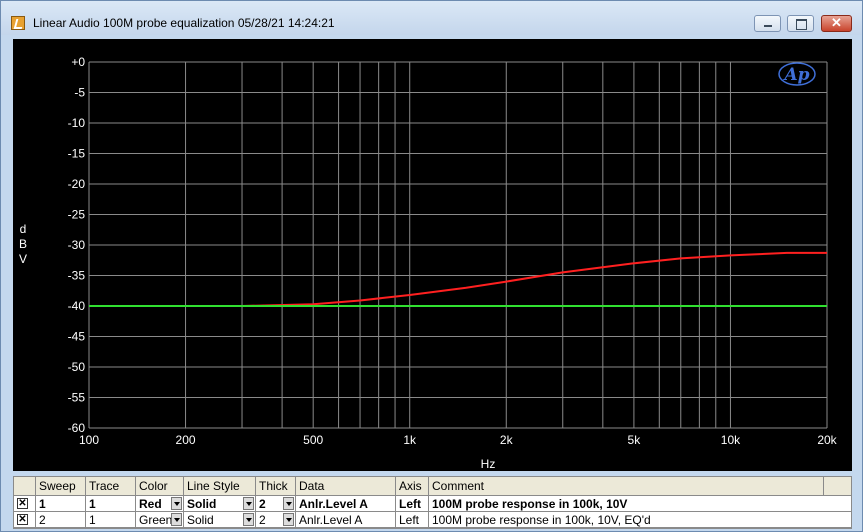 The width and height of the screenshot is (863, 532). I want to click on y-axis-label: d, so click(23, 229).